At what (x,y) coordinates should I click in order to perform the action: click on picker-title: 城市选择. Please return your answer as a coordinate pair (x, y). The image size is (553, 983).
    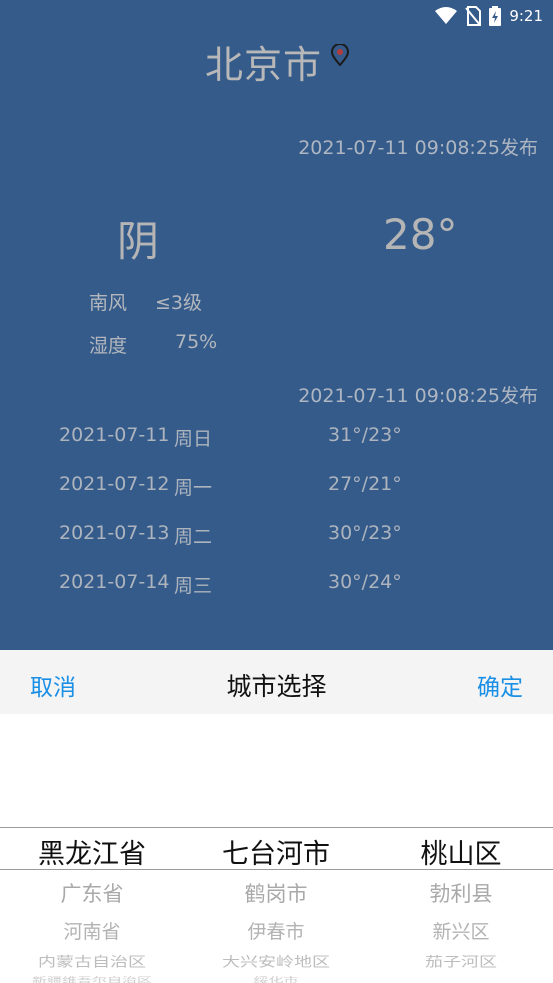
    Looking at the image, I should click on (276, 686).